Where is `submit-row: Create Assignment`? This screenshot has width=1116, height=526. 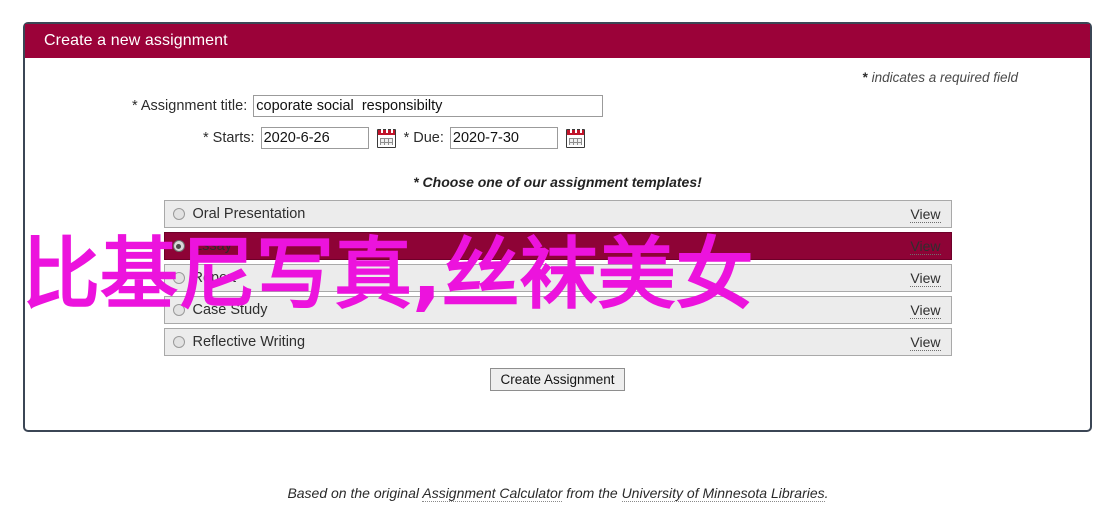
submit-row: Create Assignment is located at coordinates (557, 379).